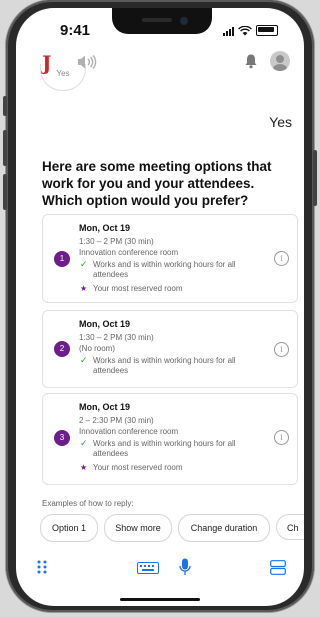 This screenshot has width=320, height=617. Describe the element at coordinates (160, 599) in the screenshot. I see `home-indicator` at that location.